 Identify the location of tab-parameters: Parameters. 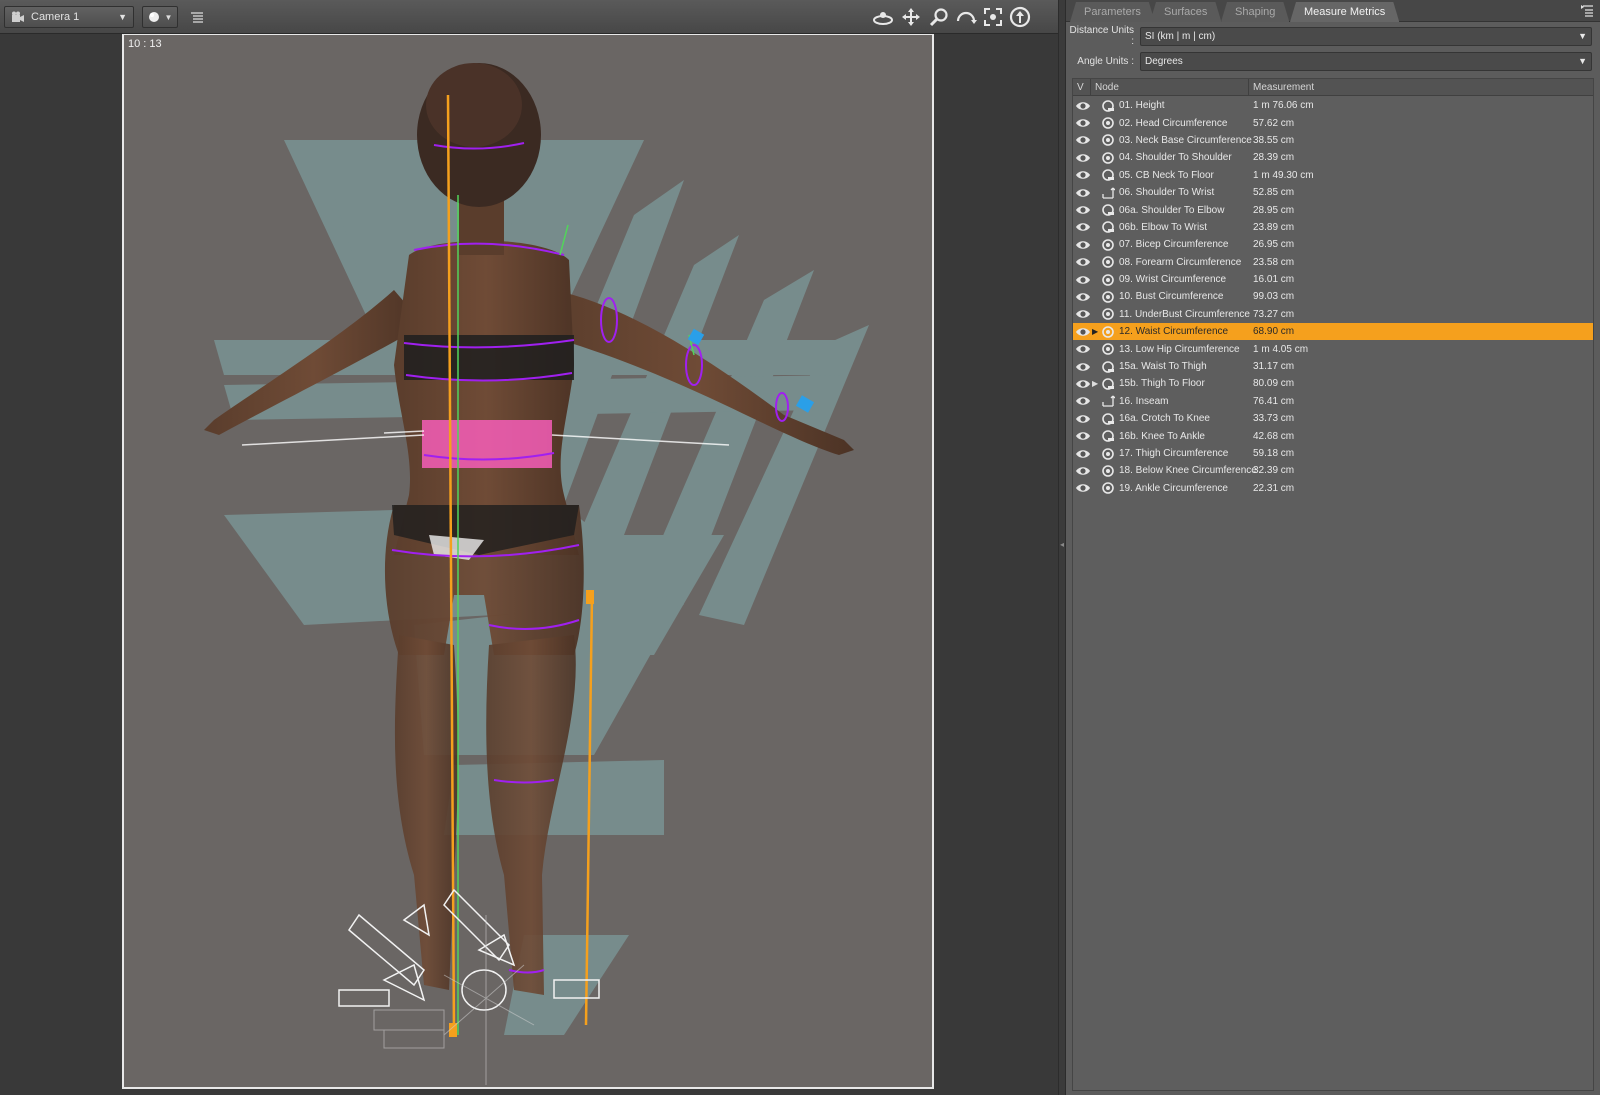
(1112, 12).